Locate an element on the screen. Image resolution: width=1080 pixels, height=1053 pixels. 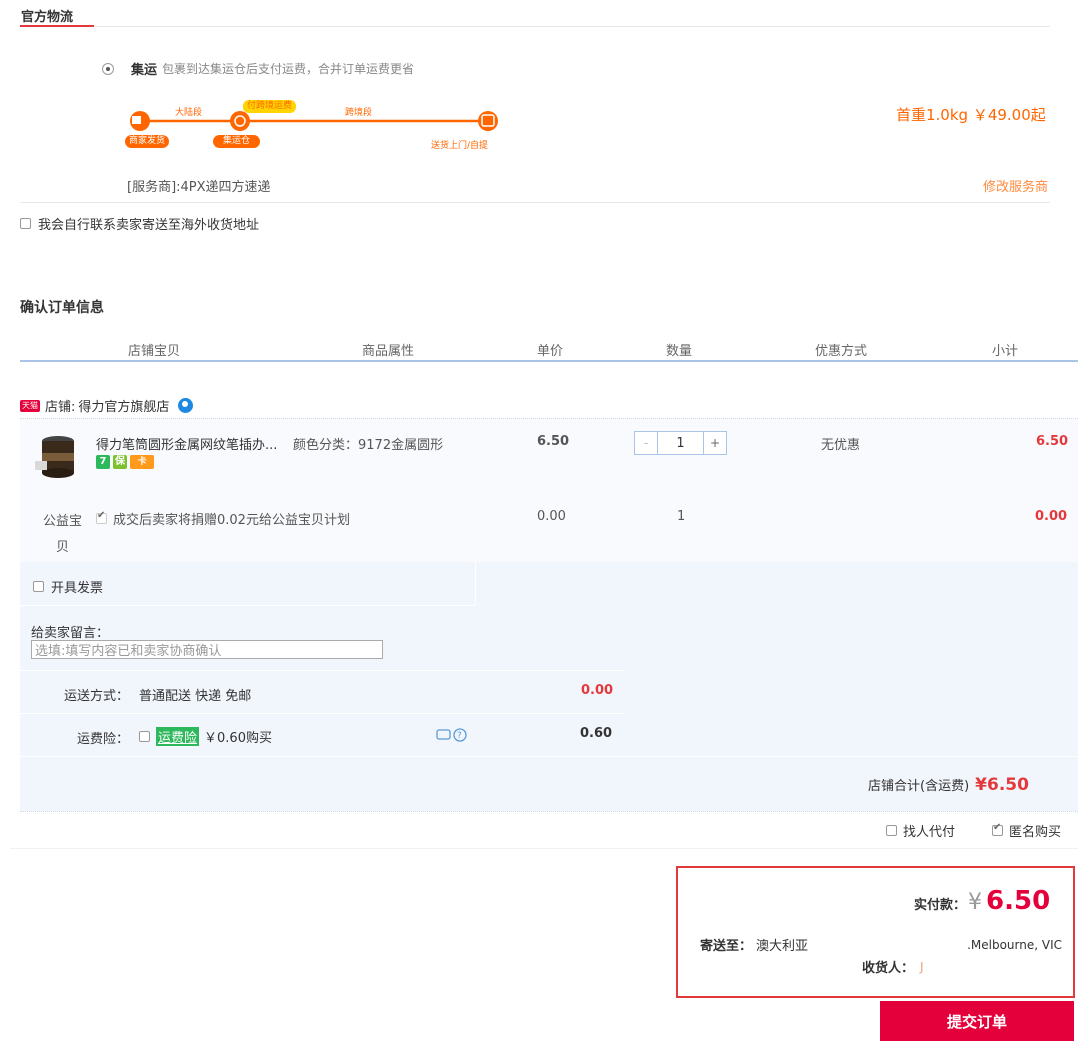
charity-label-line1: 公益宝 is located at coordinates (63, 521).